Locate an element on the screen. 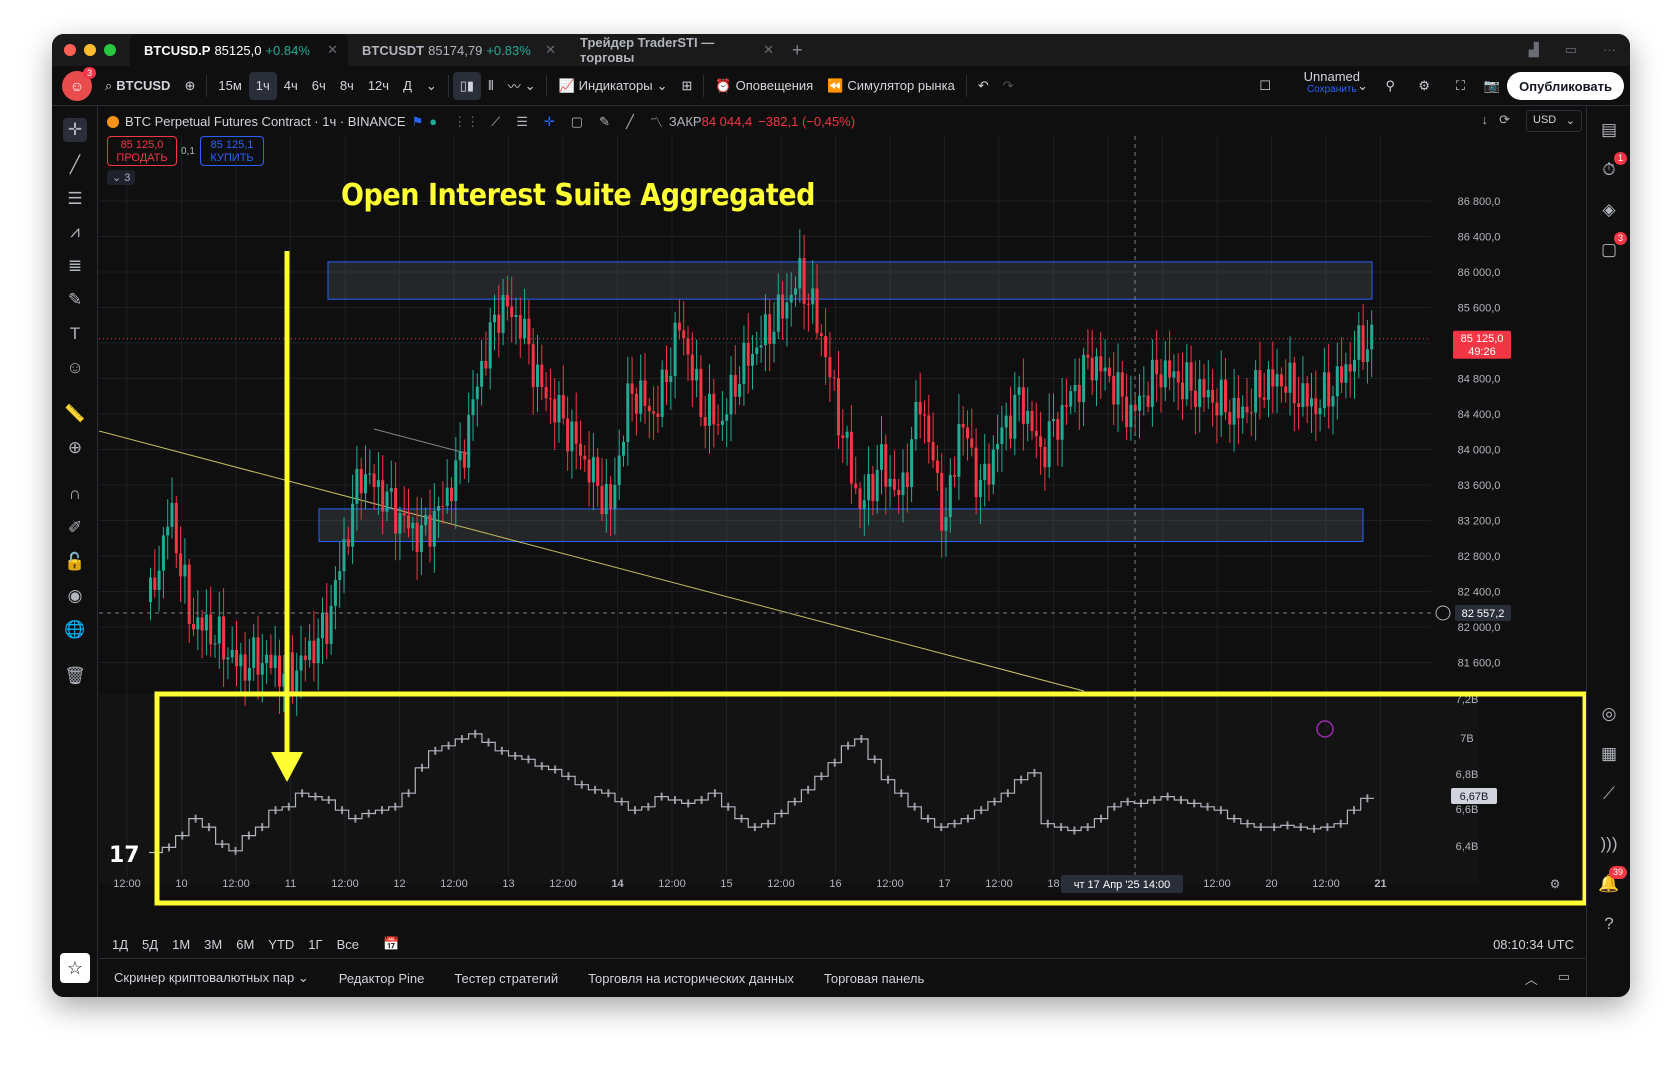 The width and height of the screenshot is (1680, 1065). templates-button: ⊞ is located at coordinates (686, 86).